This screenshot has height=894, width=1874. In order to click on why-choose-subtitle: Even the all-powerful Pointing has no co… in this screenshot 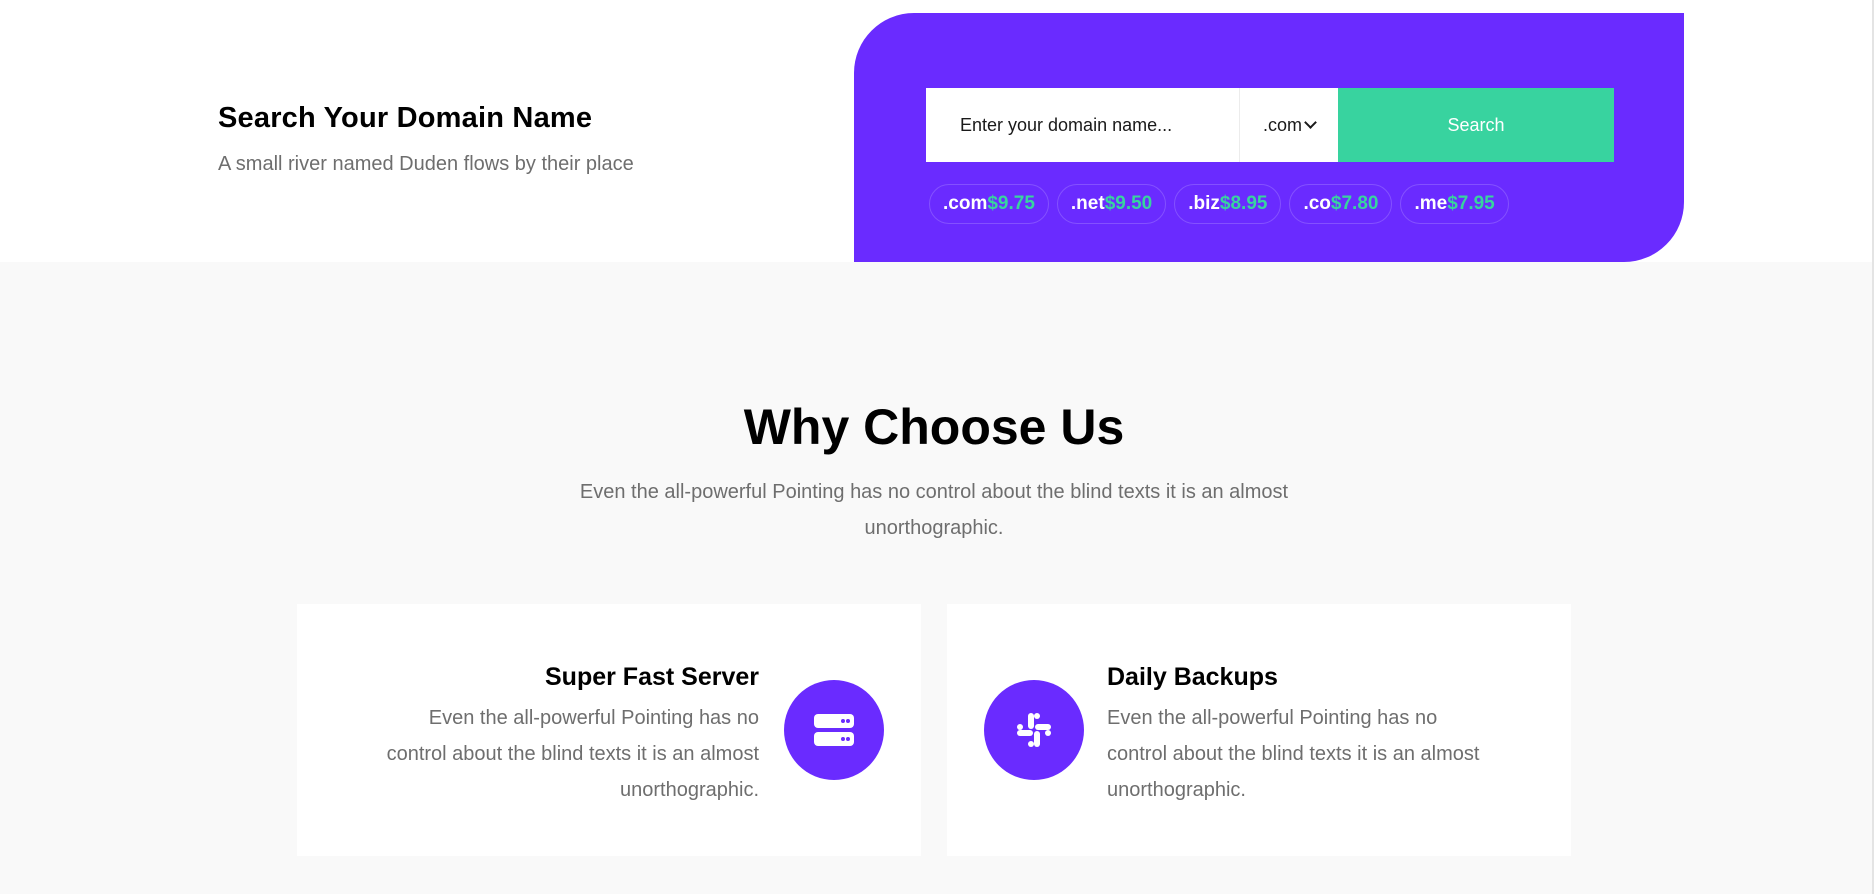, I will do `click(934, 510)`.